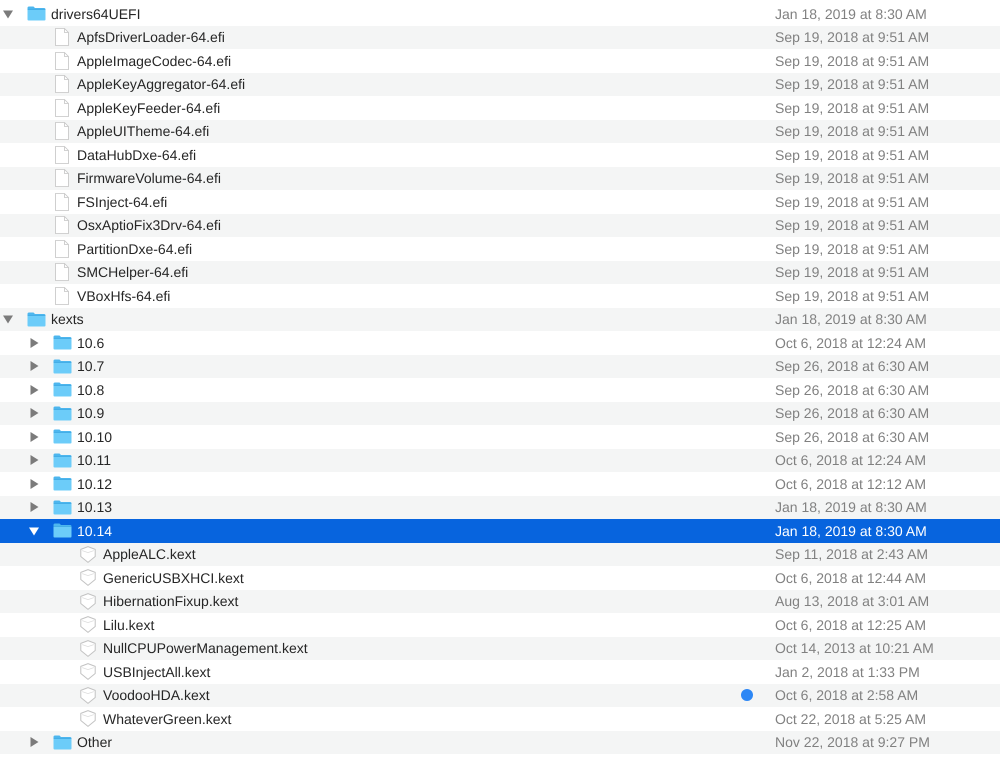 This screenshot has height=760, width=1000. I want to click on item-name: 10.10, so click(94, 436).